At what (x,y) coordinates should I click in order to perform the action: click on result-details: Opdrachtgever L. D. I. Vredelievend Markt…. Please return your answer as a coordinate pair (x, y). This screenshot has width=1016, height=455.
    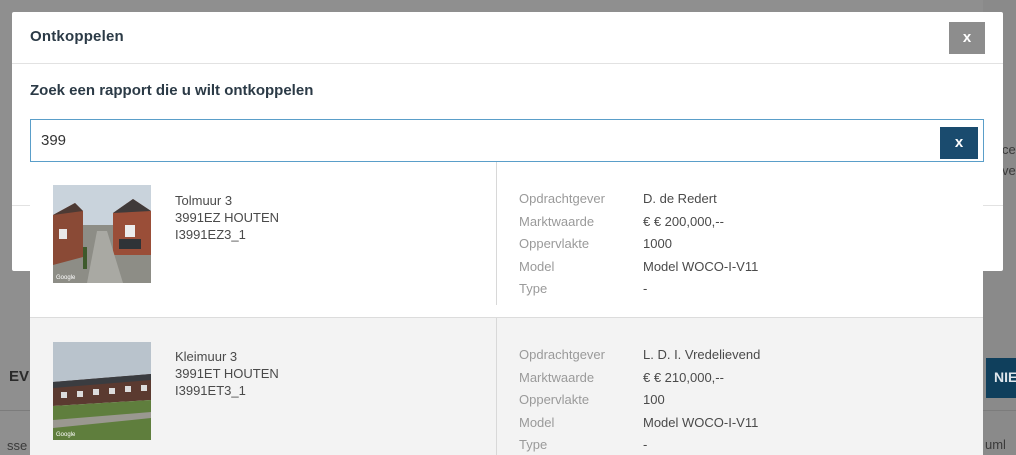
    Looking at the image, I should click on (639, 399).